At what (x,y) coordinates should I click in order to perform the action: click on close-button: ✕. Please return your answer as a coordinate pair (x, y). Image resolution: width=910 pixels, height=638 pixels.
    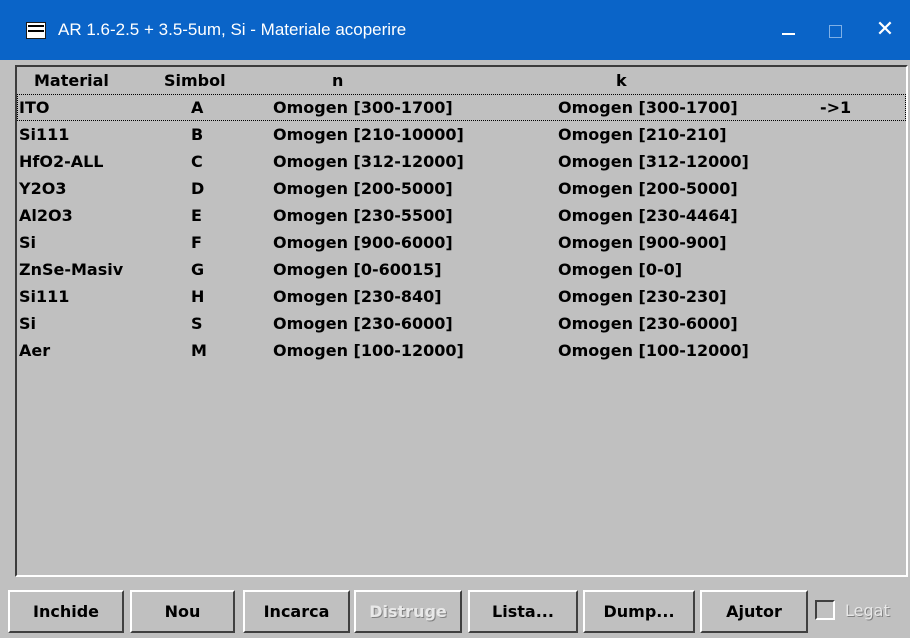
    Looking at the image, I should click on (883, 30).